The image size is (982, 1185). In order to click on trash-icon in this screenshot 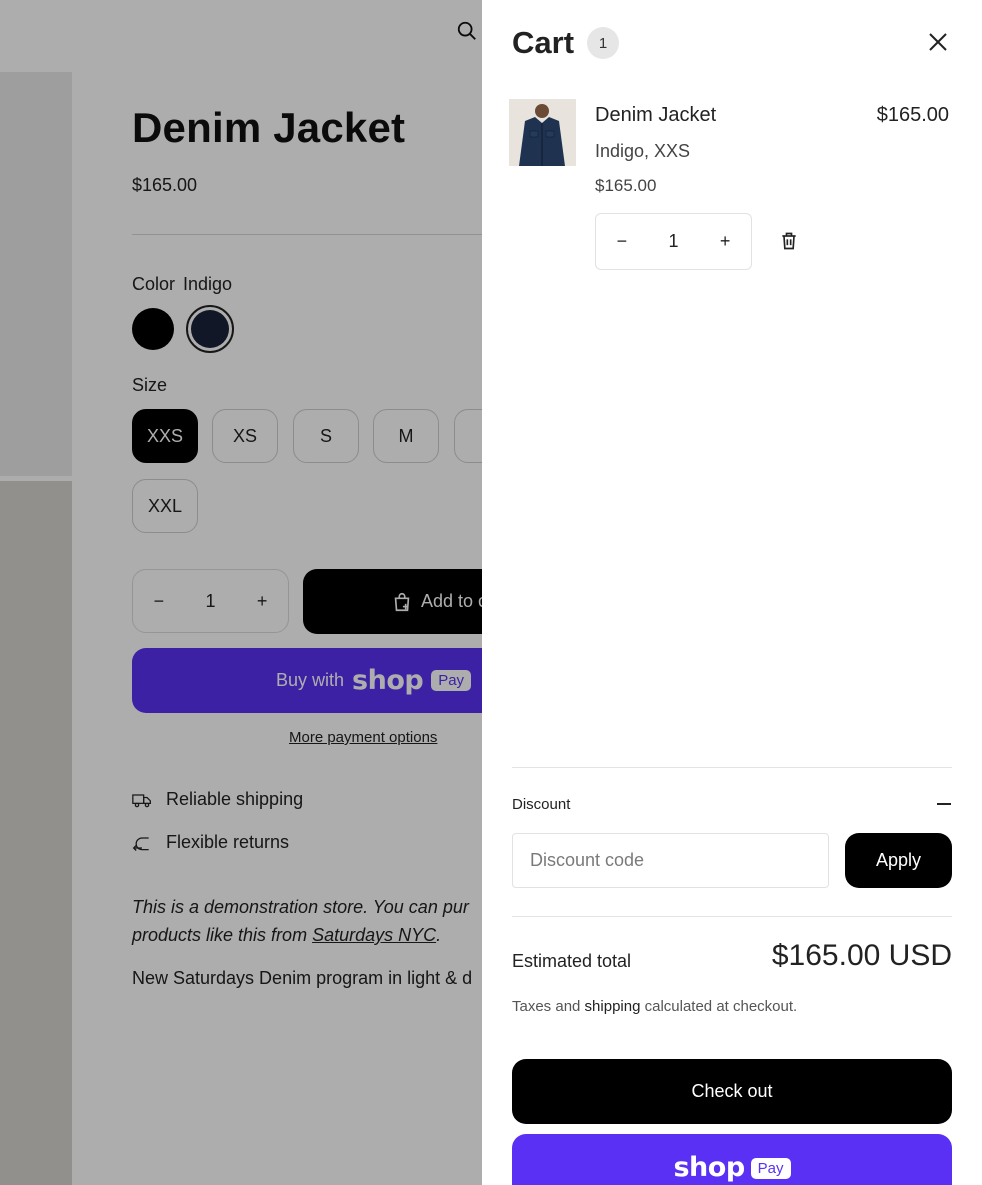, I will do `click(789, 241)`.